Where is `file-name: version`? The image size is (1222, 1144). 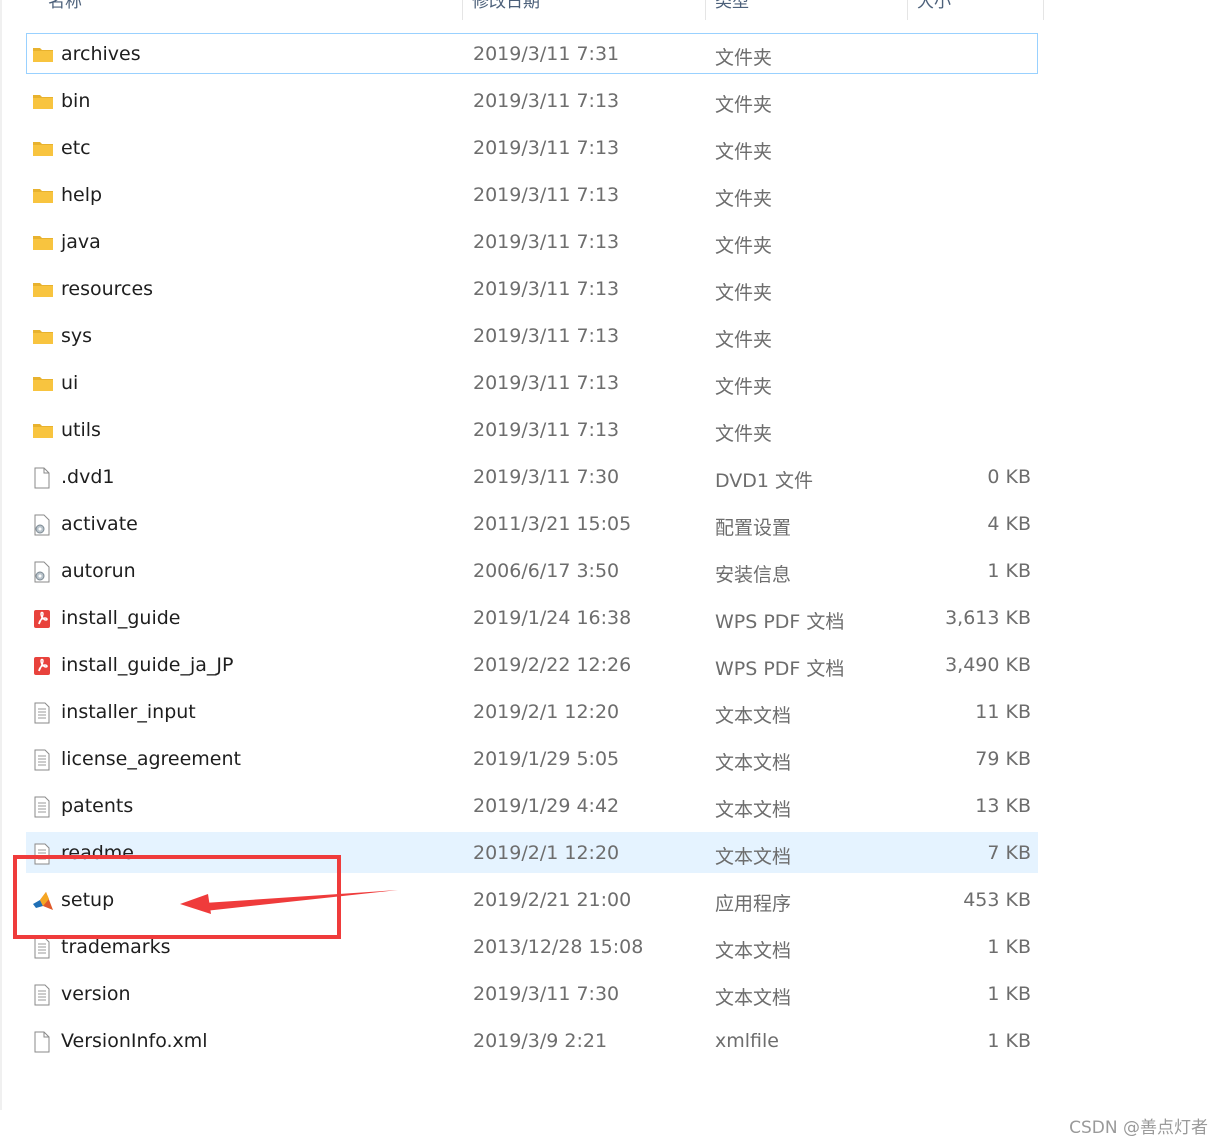 file-name: version is located at coordinates (96, 994).